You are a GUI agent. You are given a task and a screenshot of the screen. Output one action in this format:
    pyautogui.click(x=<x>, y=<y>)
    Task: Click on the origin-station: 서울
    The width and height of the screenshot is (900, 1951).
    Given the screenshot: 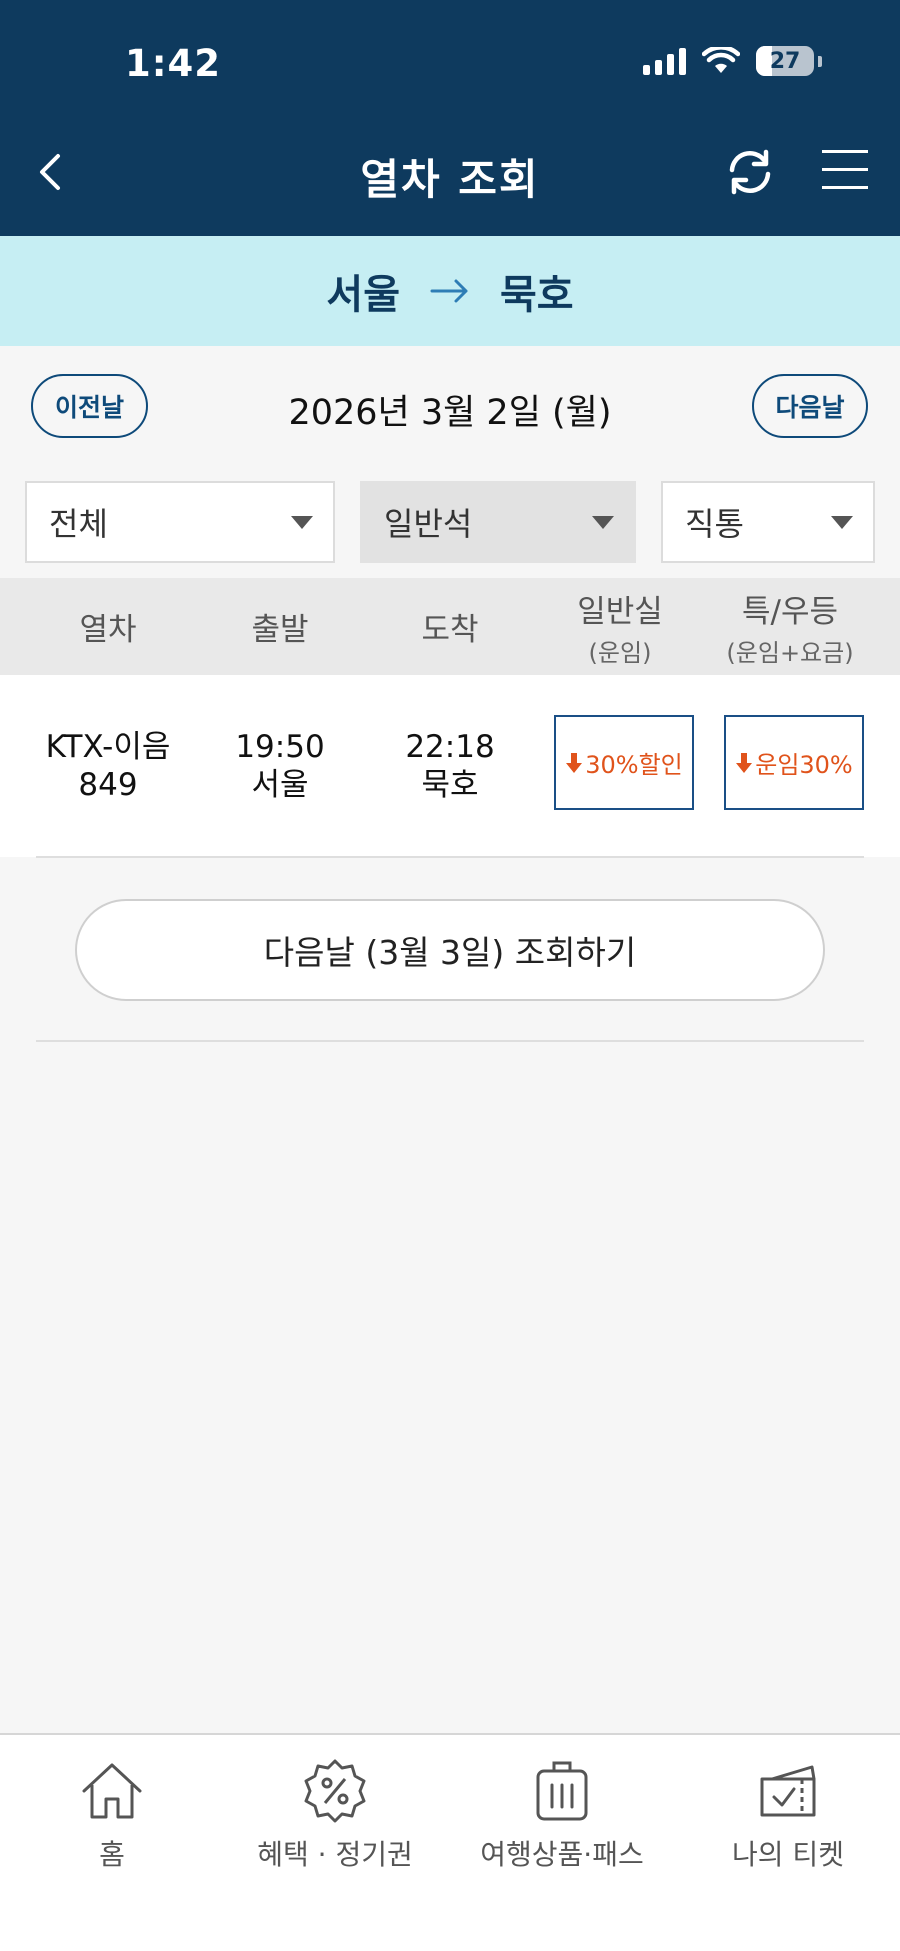 What is the action you would take?
    pyautogui.click(x=363, y=295)
    